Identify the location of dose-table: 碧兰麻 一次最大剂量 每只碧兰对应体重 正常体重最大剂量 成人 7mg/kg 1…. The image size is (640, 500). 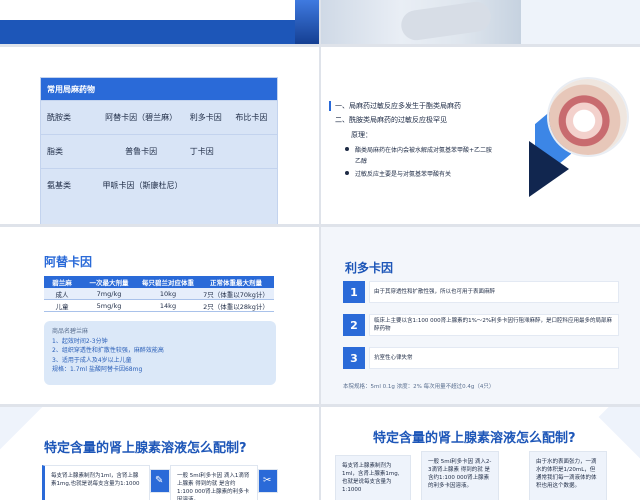
(159, 294).